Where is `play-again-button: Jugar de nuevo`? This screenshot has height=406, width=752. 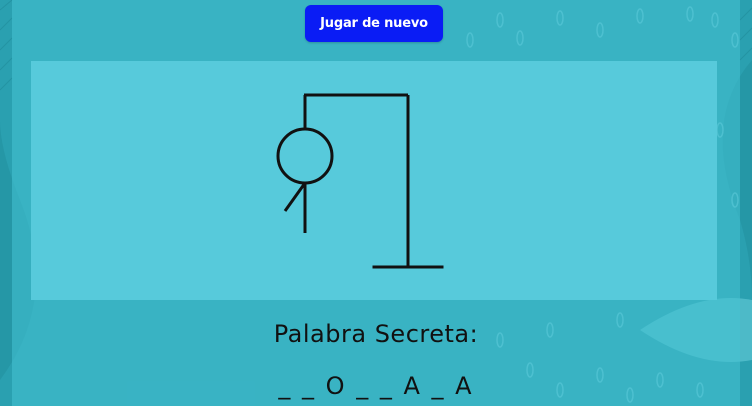 play-again-button: Jugar de nuevo is located at coordinates (374, 23).